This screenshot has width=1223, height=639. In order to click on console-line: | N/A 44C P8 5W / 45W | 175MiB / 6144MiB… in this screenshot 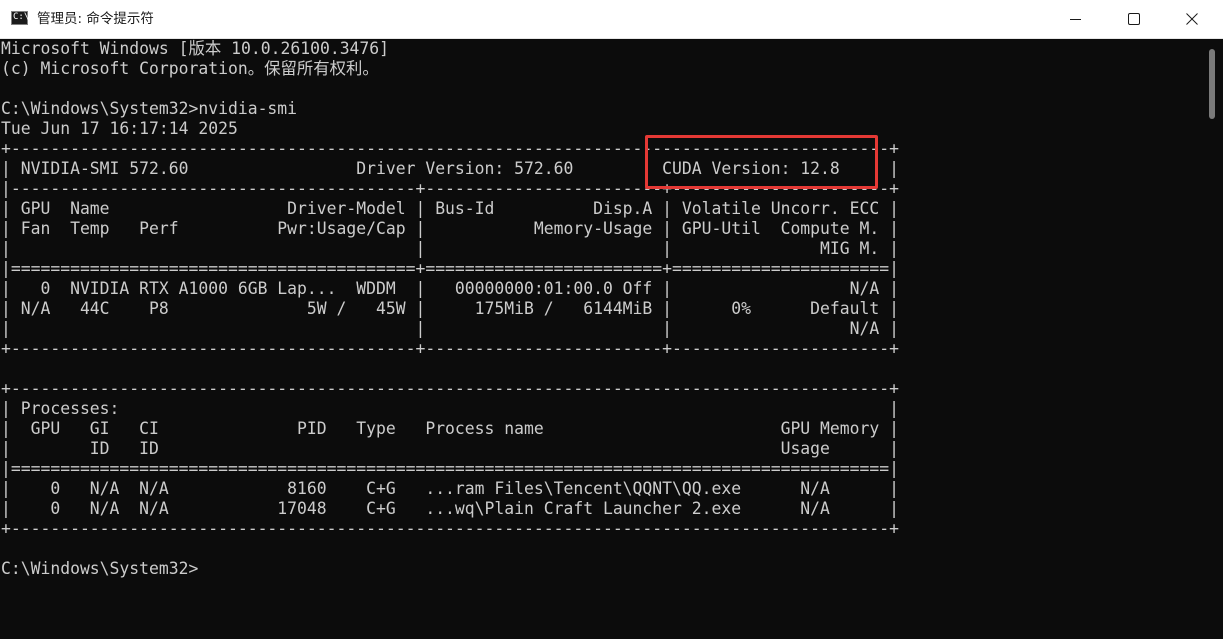, I will do `click(450, 308)`.